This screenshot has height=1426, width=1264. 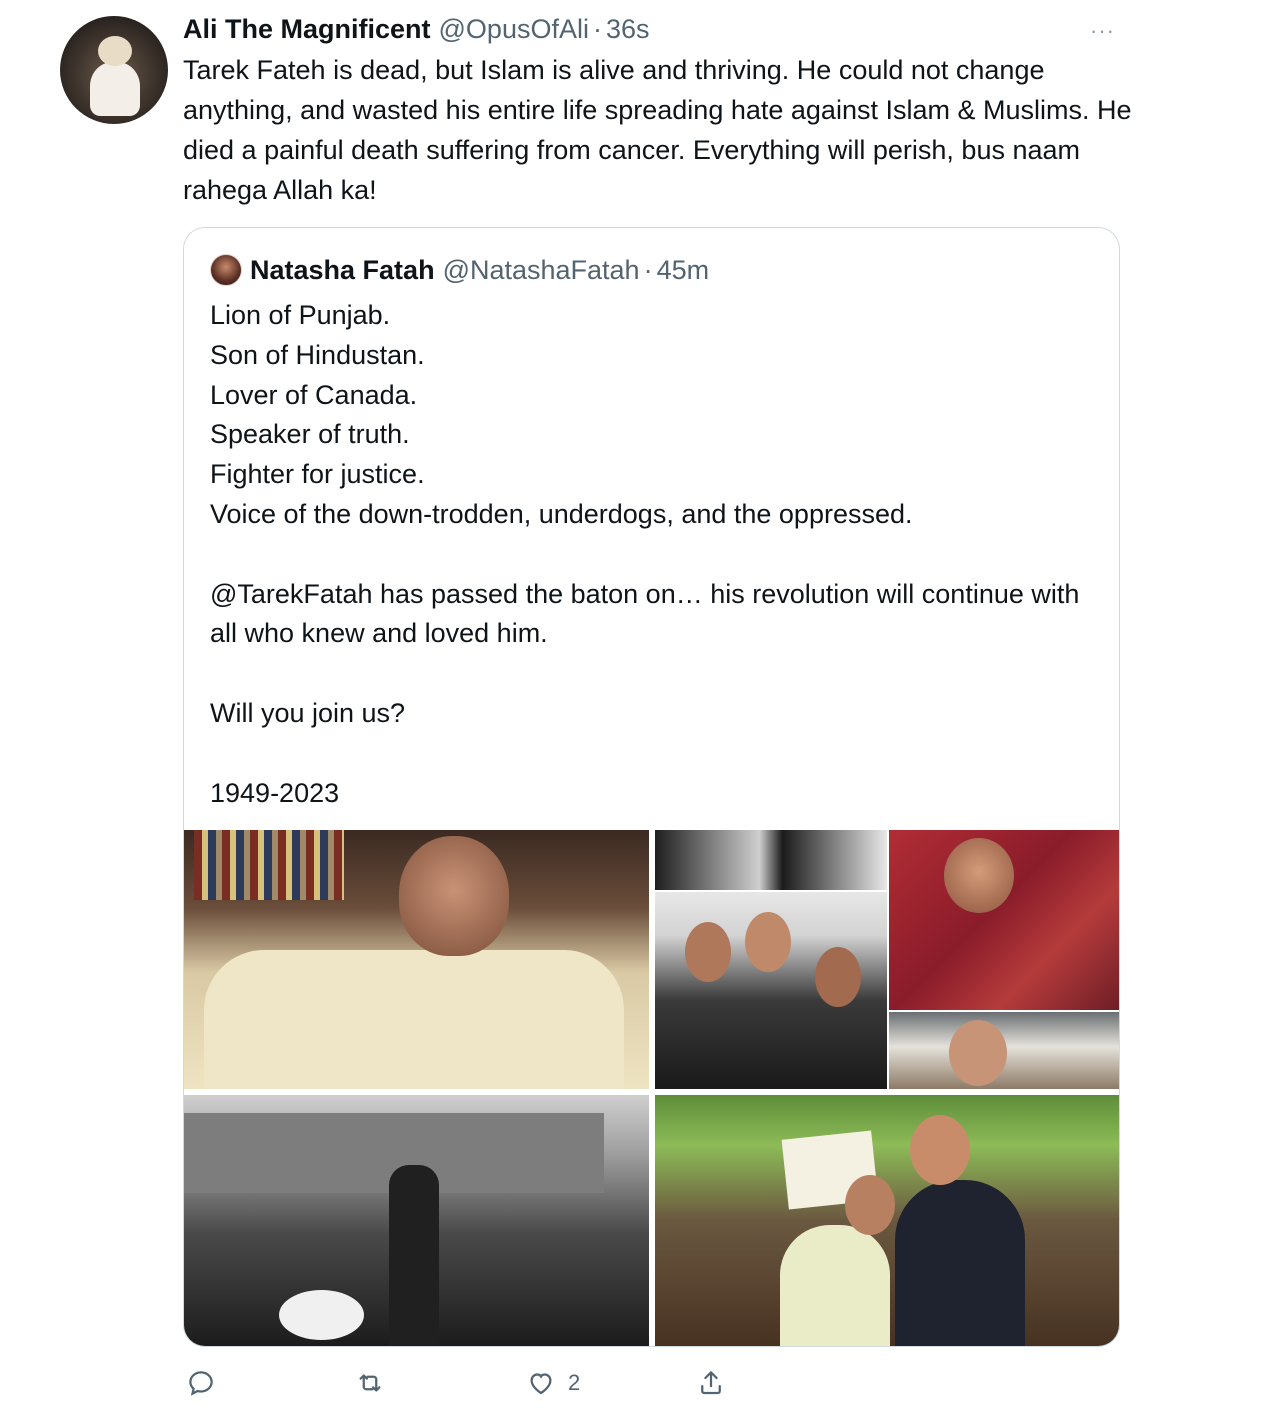 I want to click on photo-woman, so click(x=835, y=1285).